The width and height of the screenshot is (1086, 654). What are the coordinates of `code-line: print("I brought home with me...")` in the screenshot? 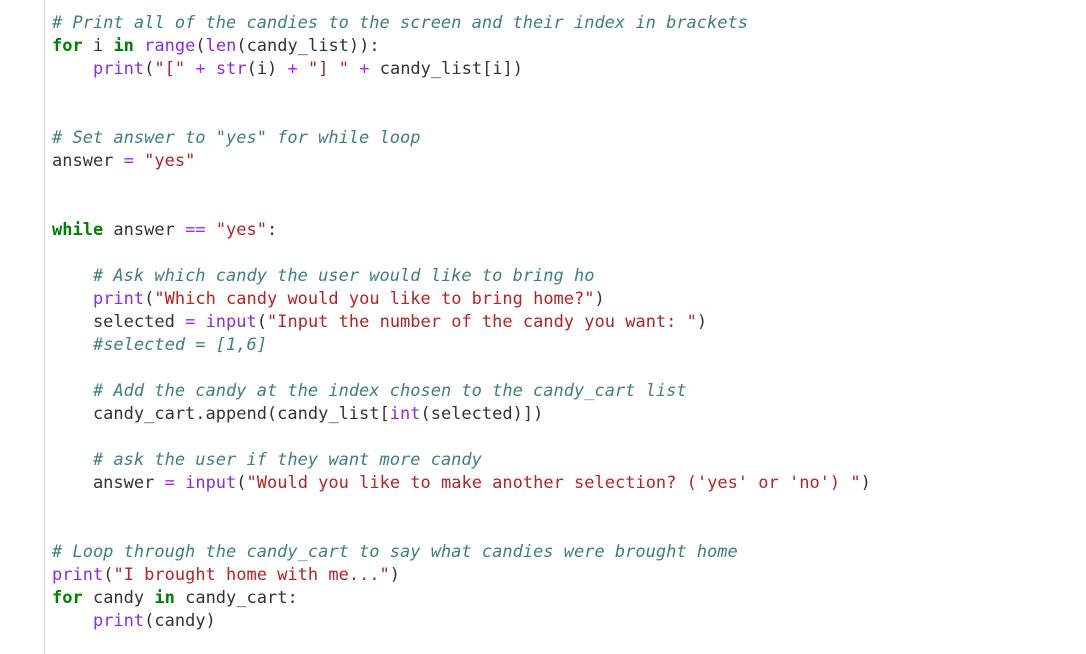 It's located at (461, 575).